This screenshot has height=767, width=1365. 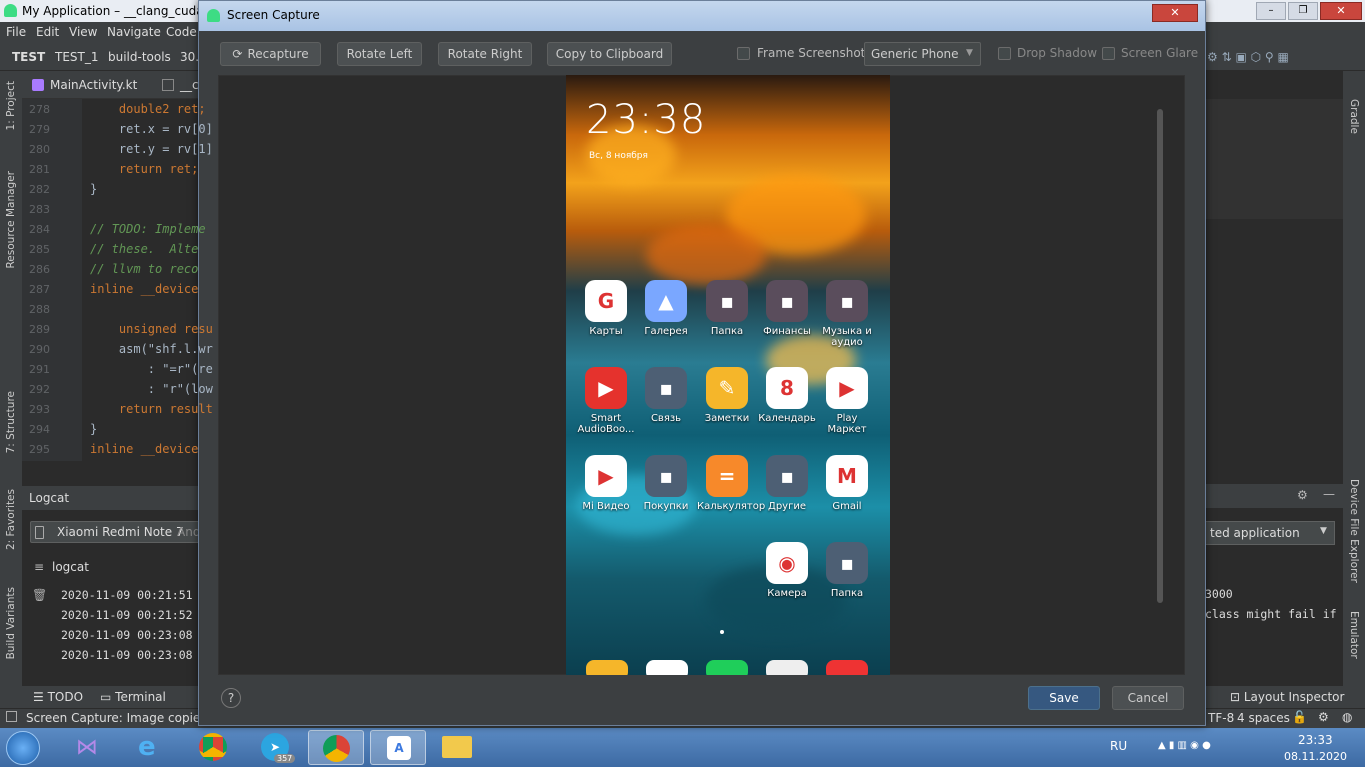 What do you see at coordinates (23, 748) in the screenshot?
I see `start-button` at bounding box center [23, 748].